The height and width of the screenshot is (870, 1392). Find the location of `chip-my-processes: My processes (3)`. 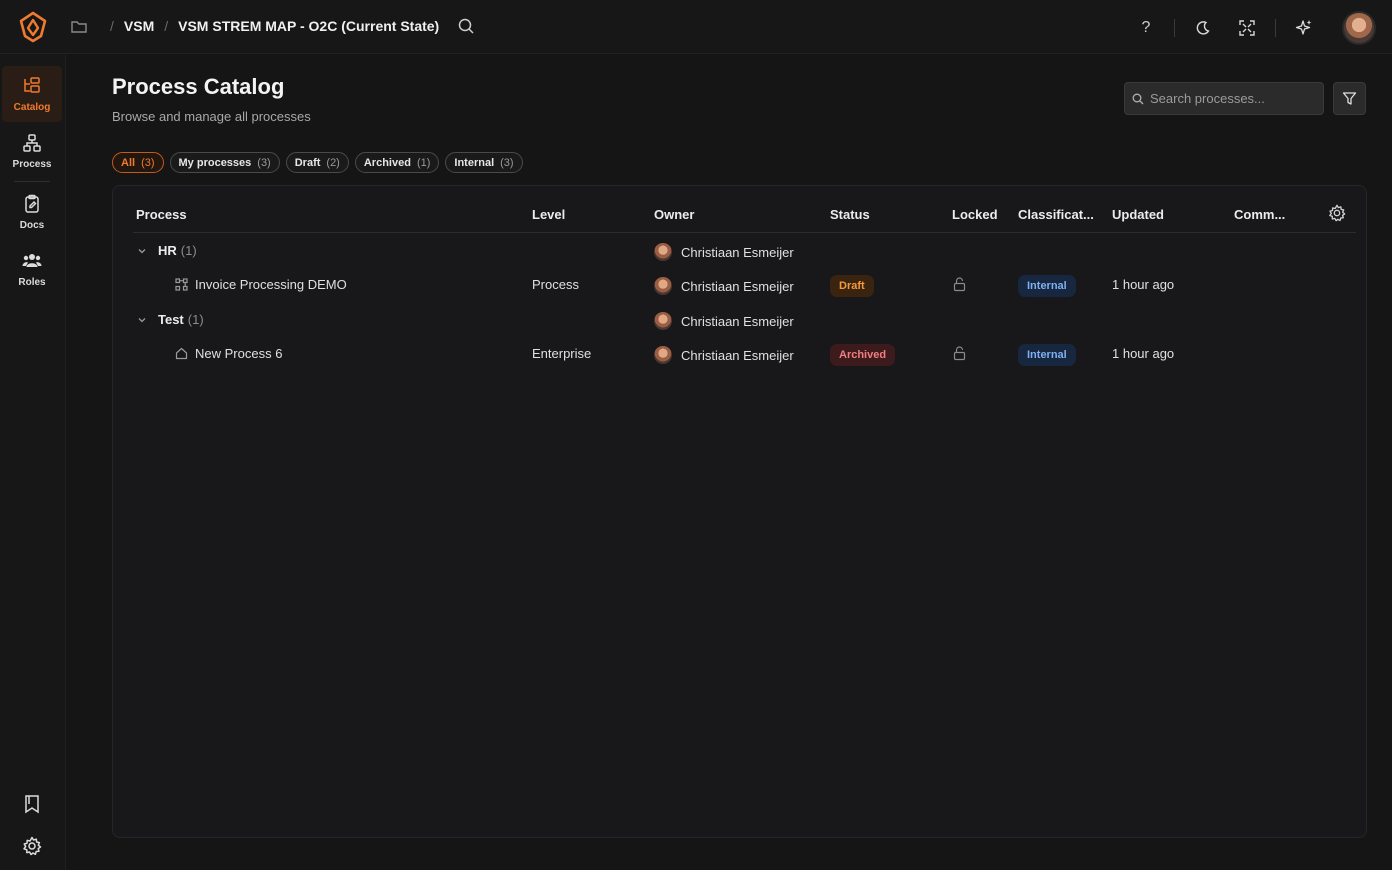

chip-my-processes: My processes (3) is located at coordinates (224, 162).